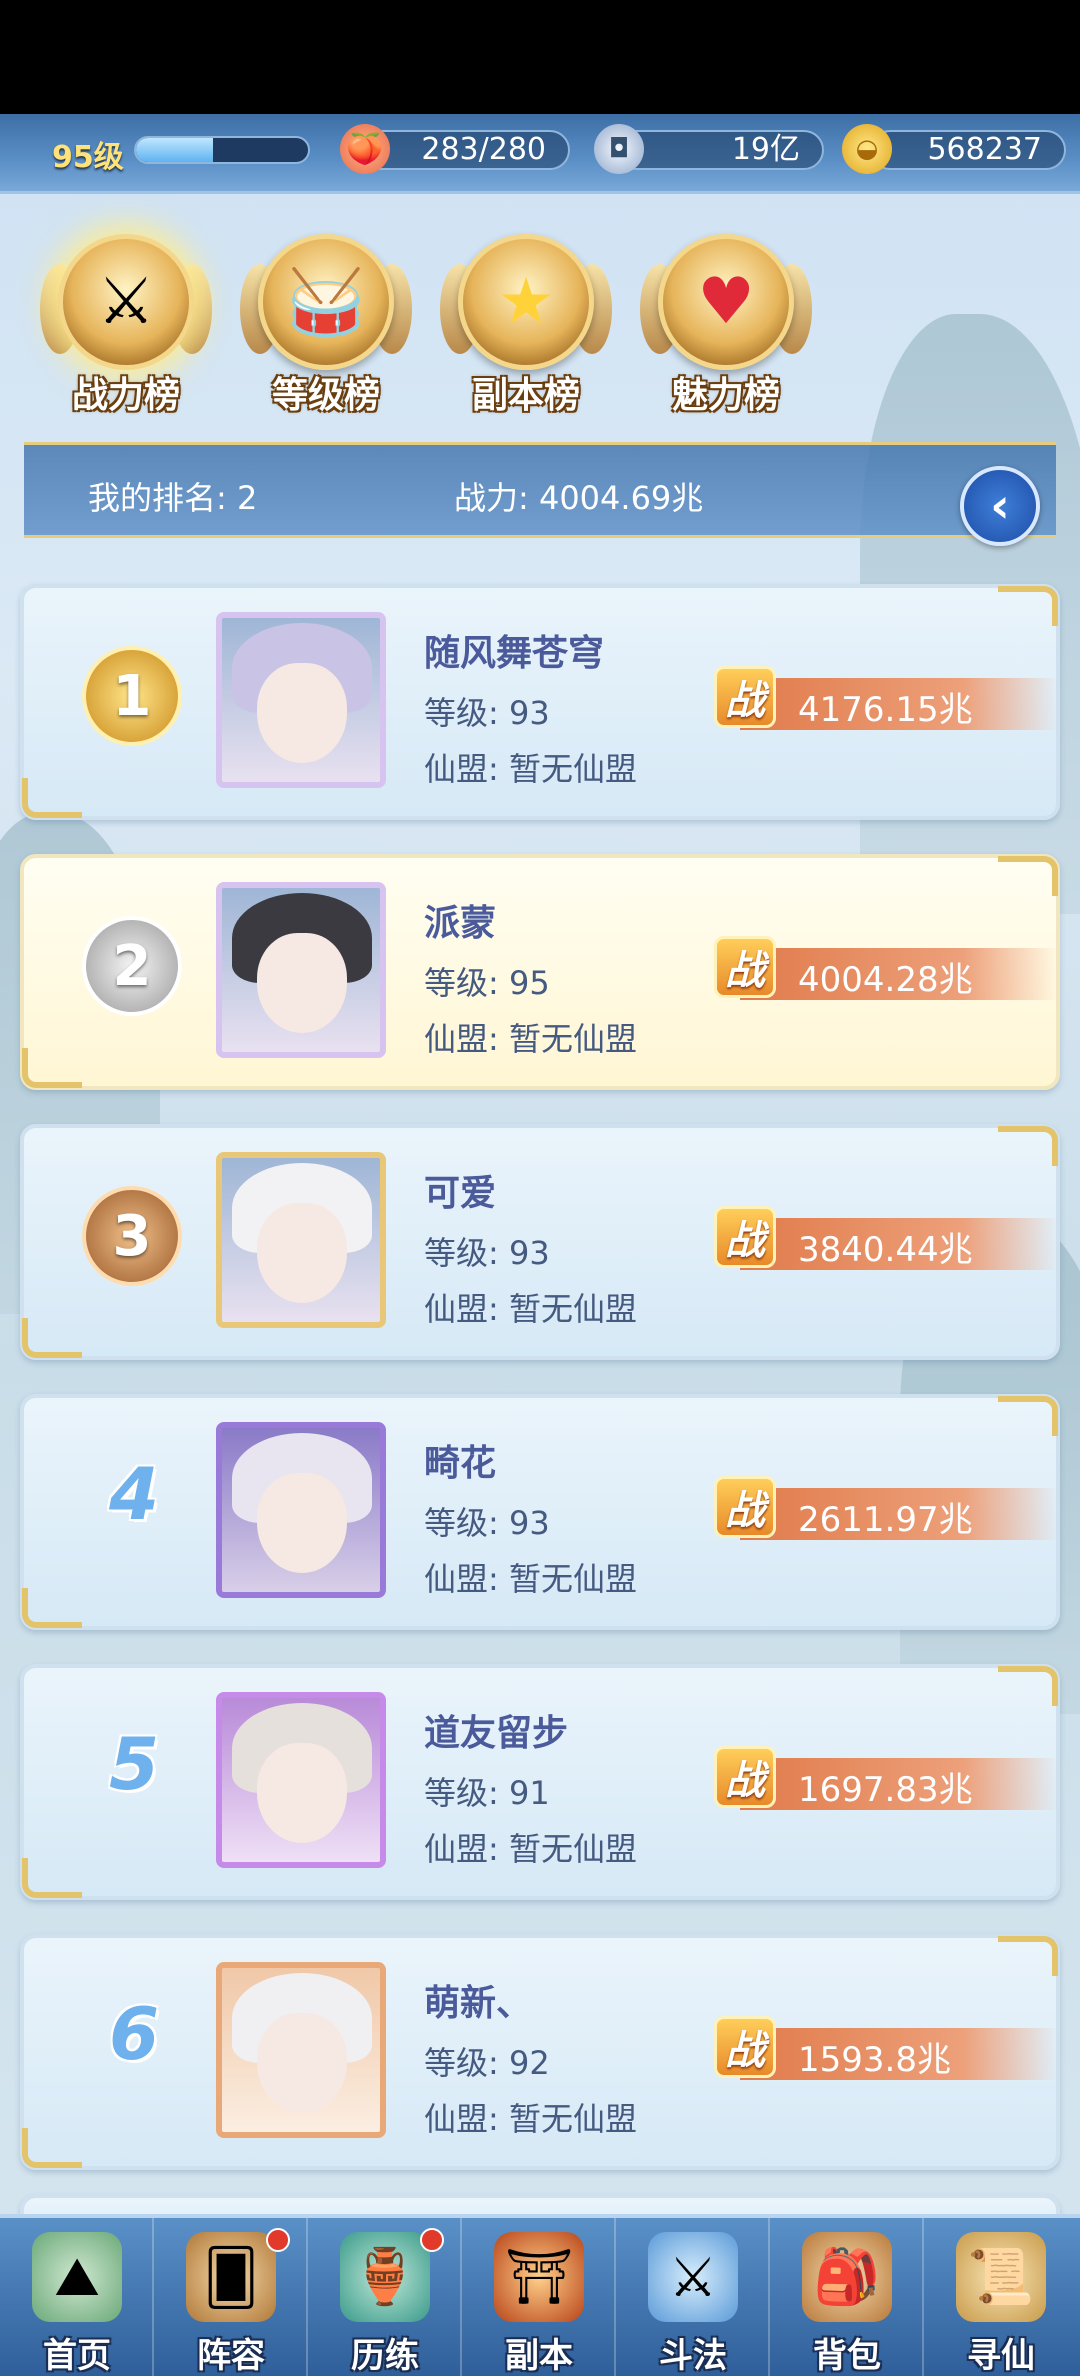  What do you see at coordinates (132, 696) in the screenshot?
I see `gold-rank-medal-icon: 1` at bounding box center [132, 696].